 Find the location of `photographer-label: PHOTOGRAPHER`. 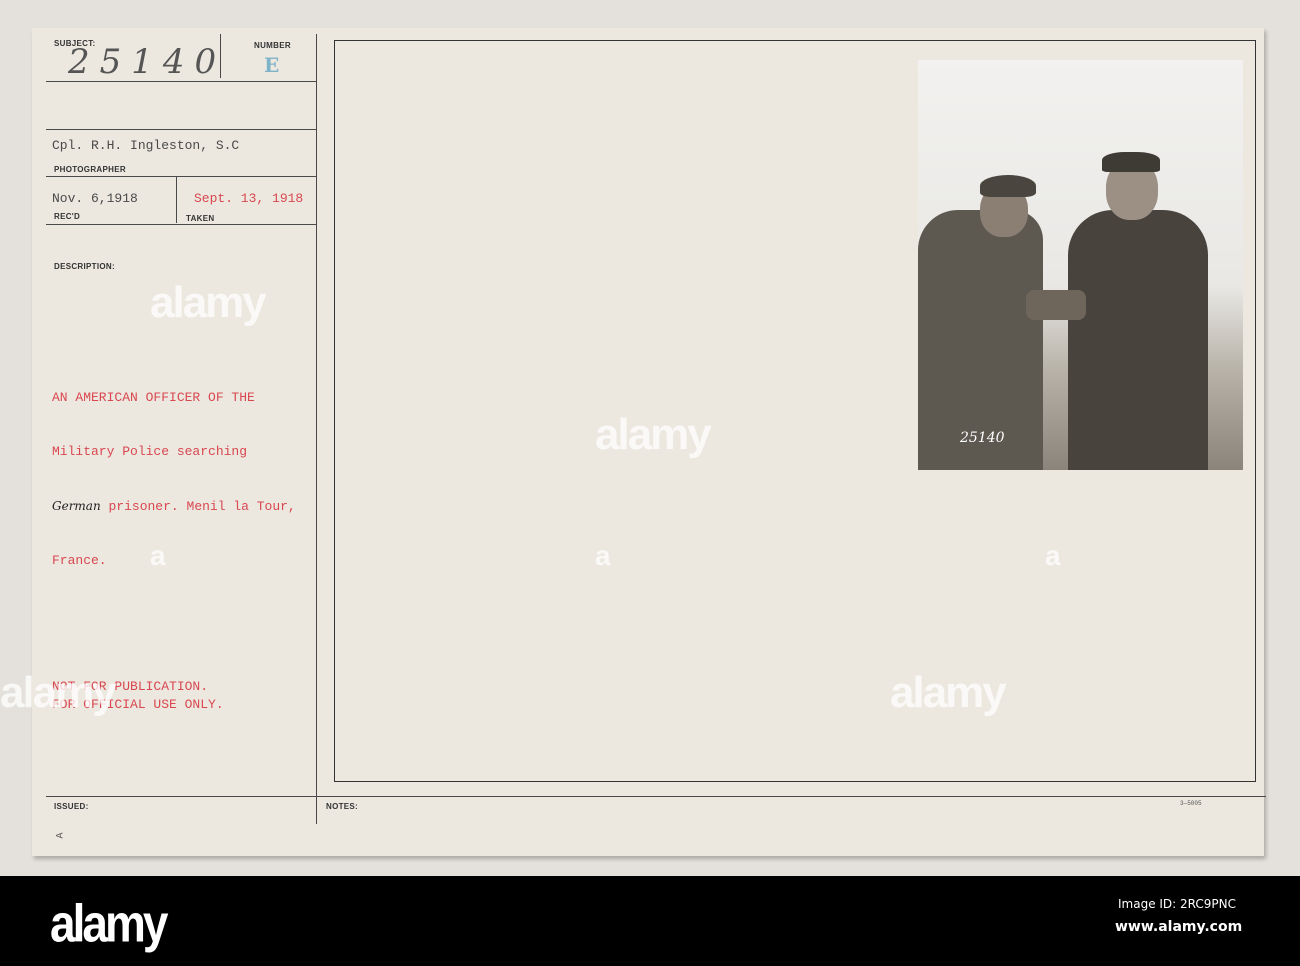

photographer-label: PHOTOGRAPHER is located at coordinates (90, 169).